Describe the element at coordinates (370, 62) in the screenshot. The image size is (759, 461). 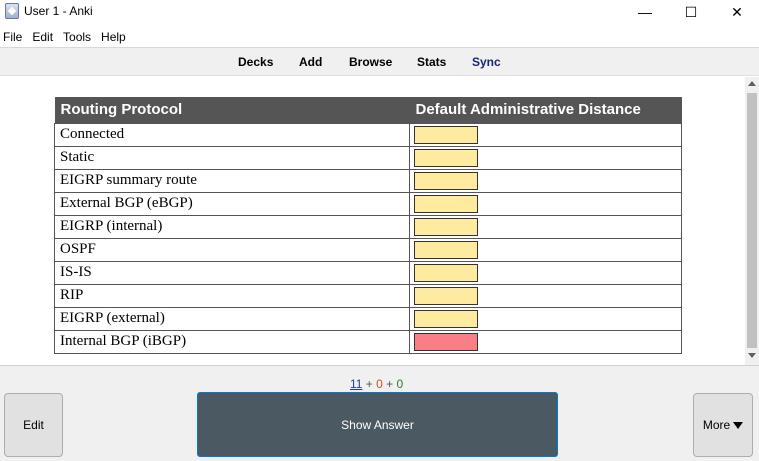
I see `toolbar-browse-link: Browse` at that location.